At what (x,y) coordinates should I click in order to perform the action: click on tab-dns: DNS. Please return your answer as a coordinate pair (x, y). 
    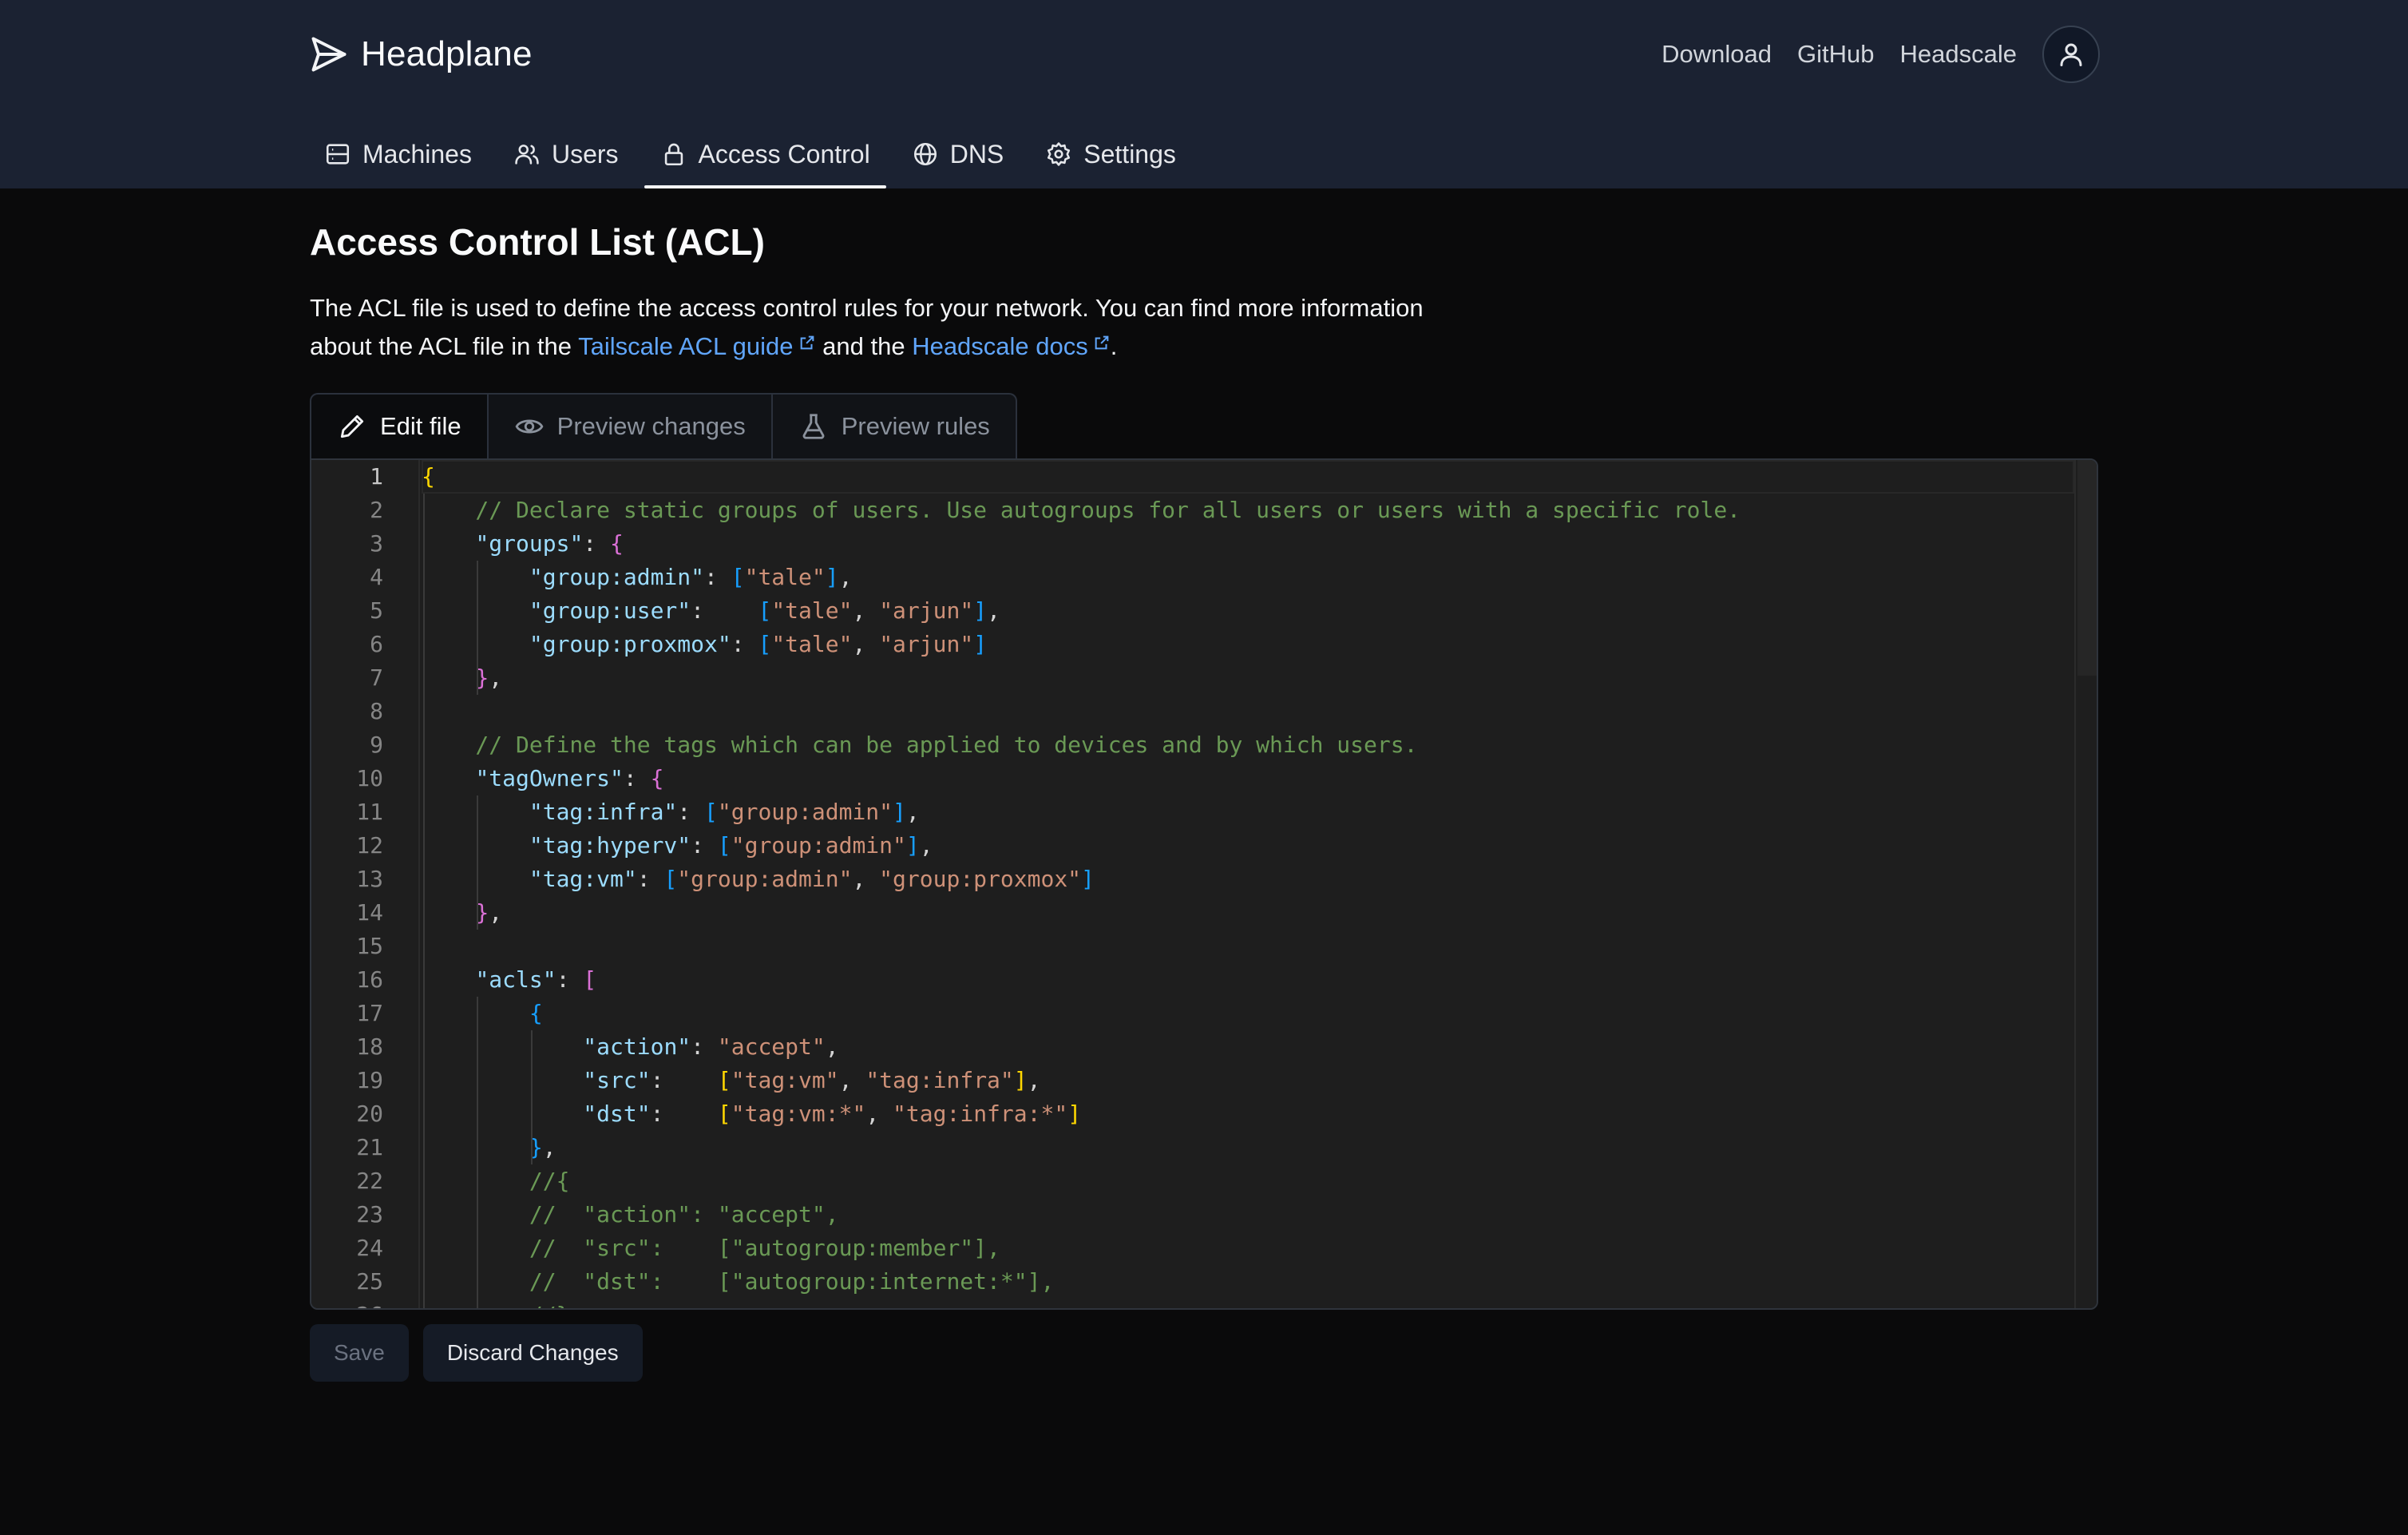
    Looking at the image, I should click on (958, 154).